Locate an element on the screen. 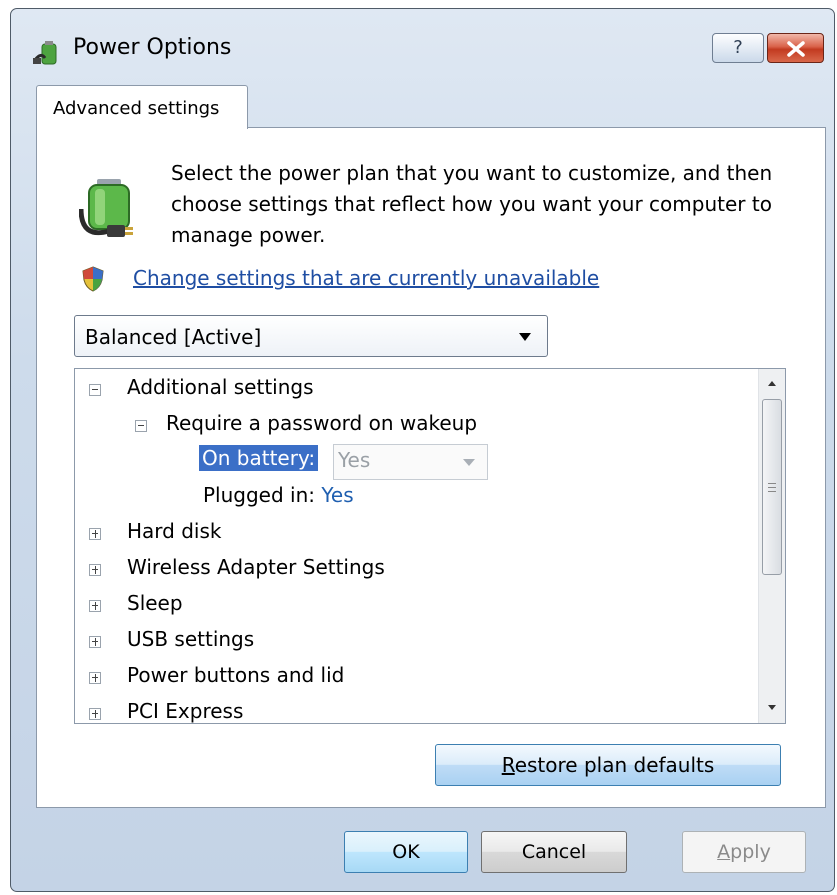 The image size is (837, 895). apply-mnemonic: A is located at coordinates (724, 852).